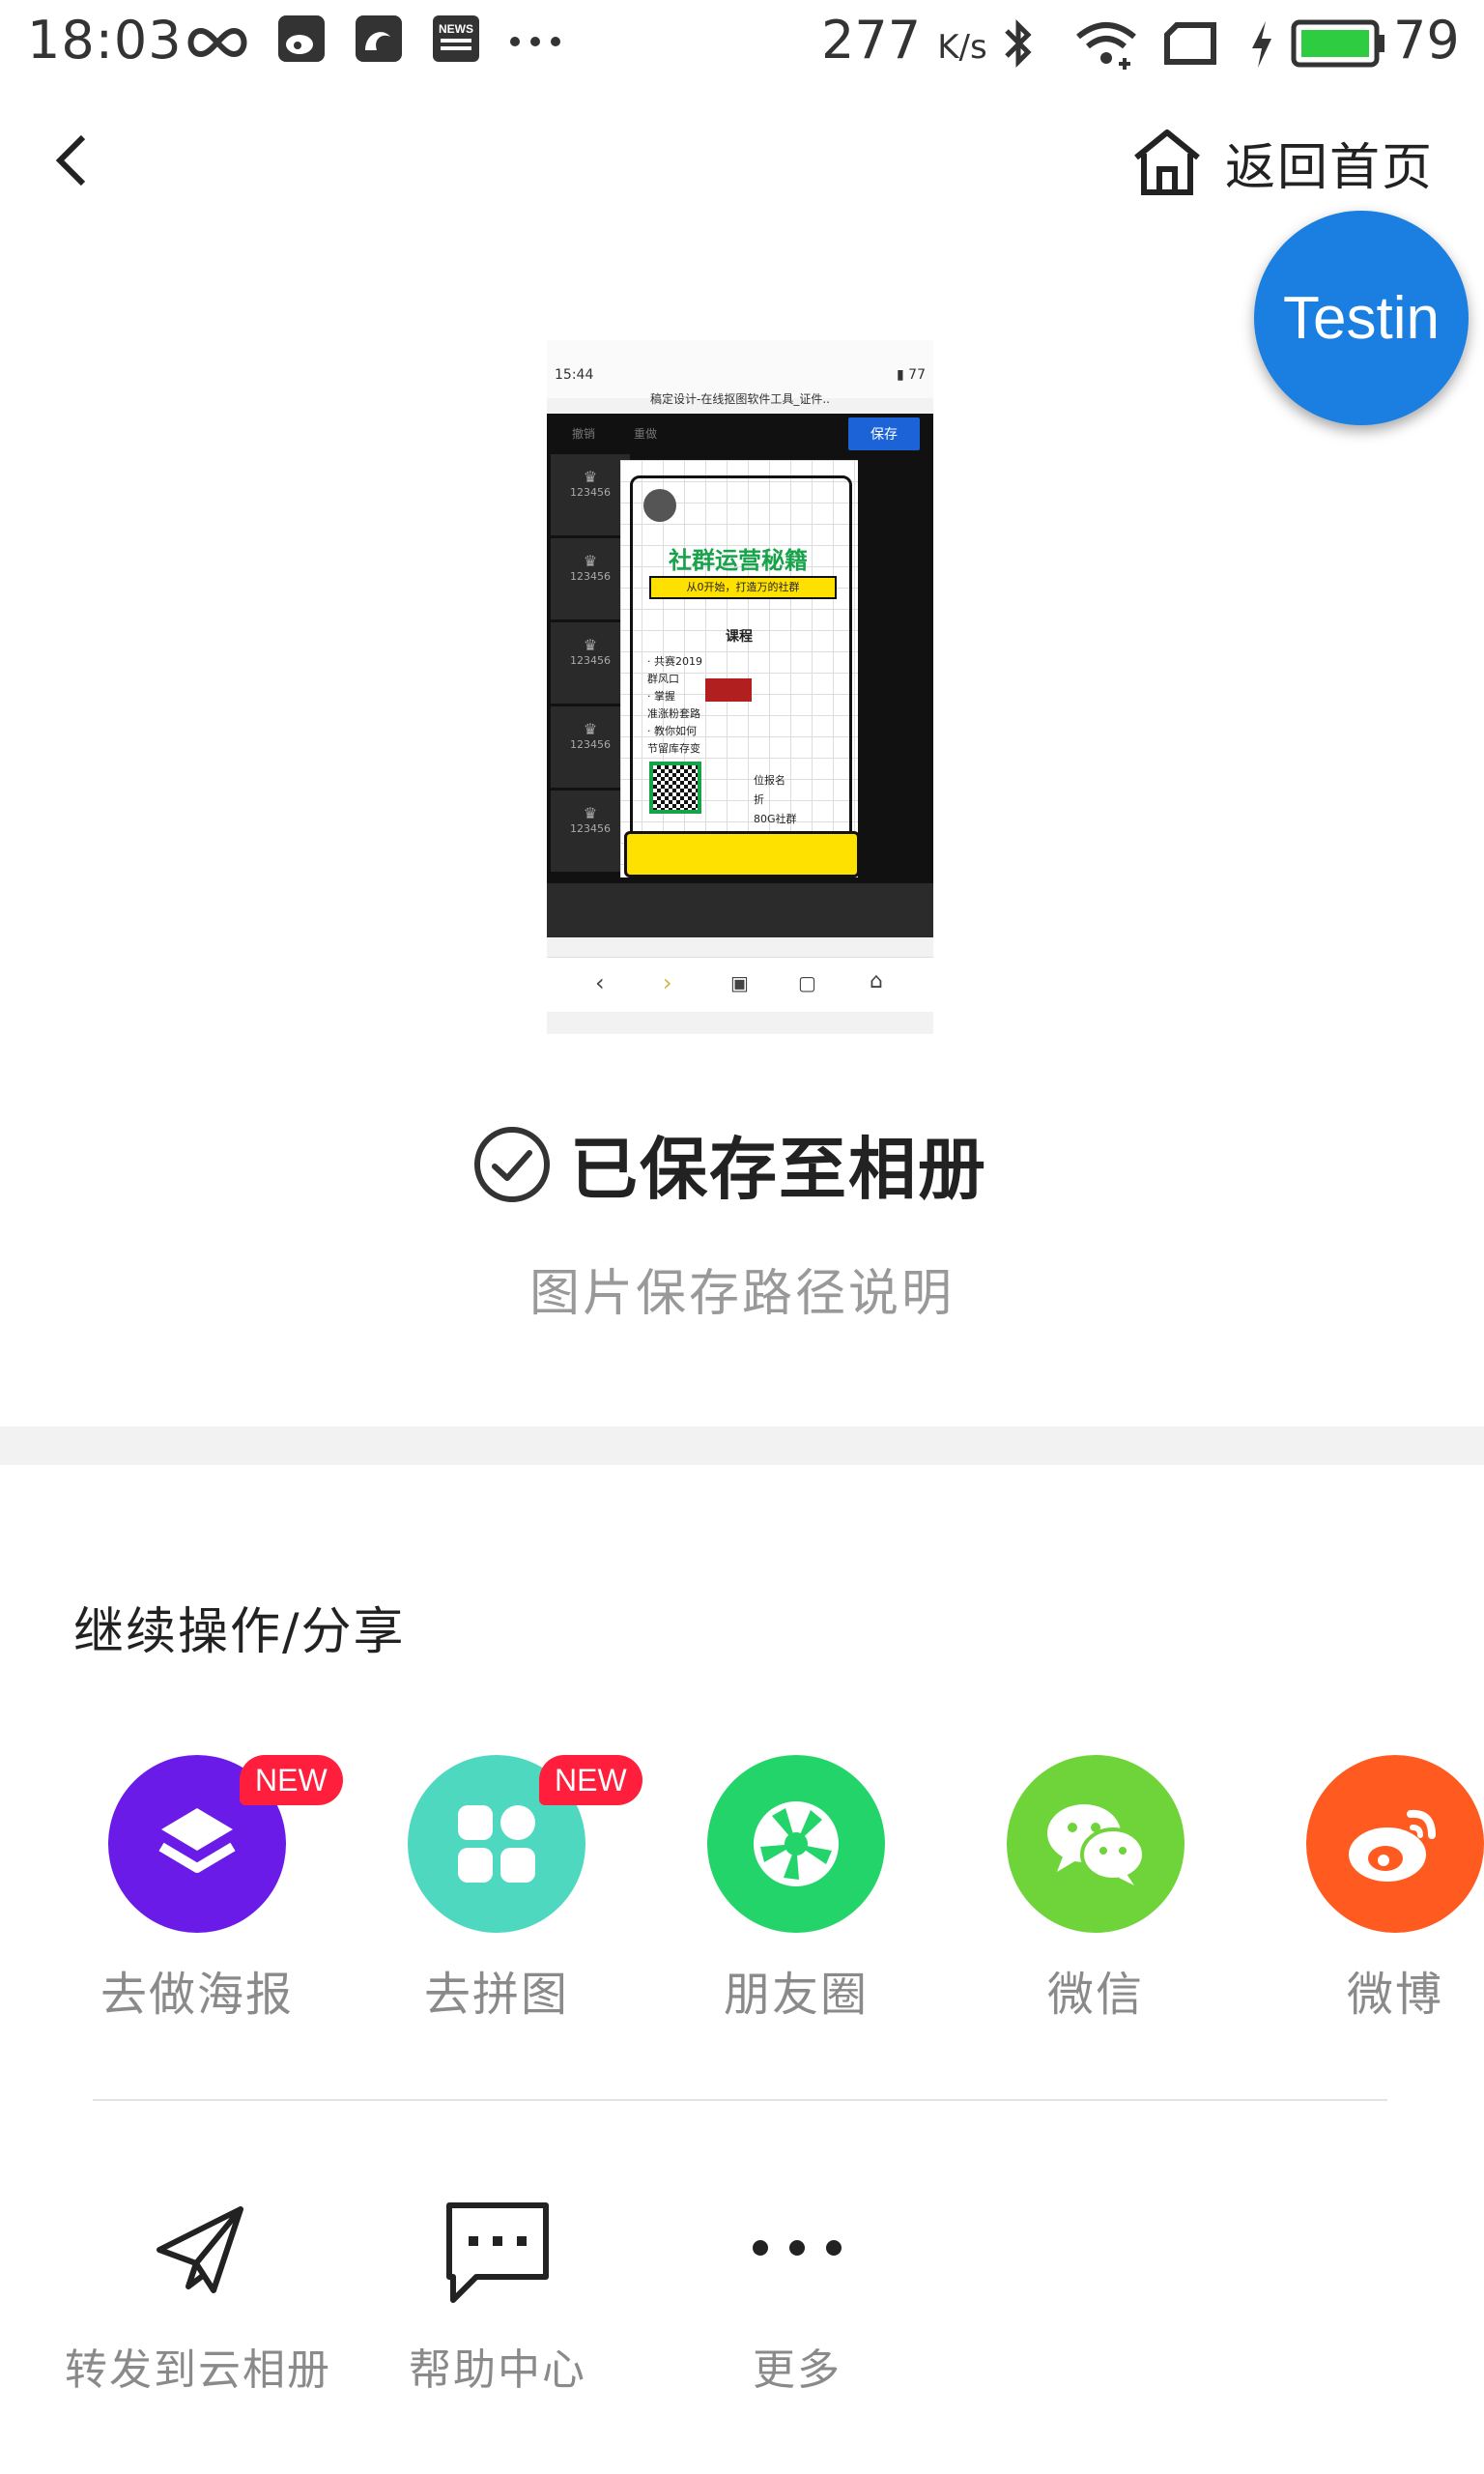  What do you see at coordinates (796, 1995) in the screenshot?
I see `share-label: 朋友圈` at bounding box center [796, 1995].